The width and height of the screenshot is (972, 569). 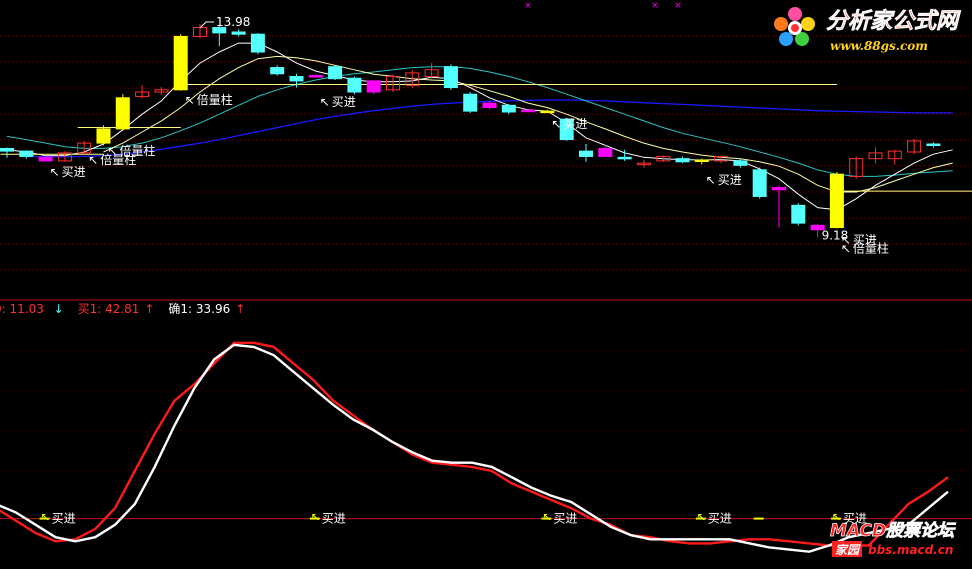 I want to click on logo-bottom-title: MACD股票论坛, so click(x=893, y=531).